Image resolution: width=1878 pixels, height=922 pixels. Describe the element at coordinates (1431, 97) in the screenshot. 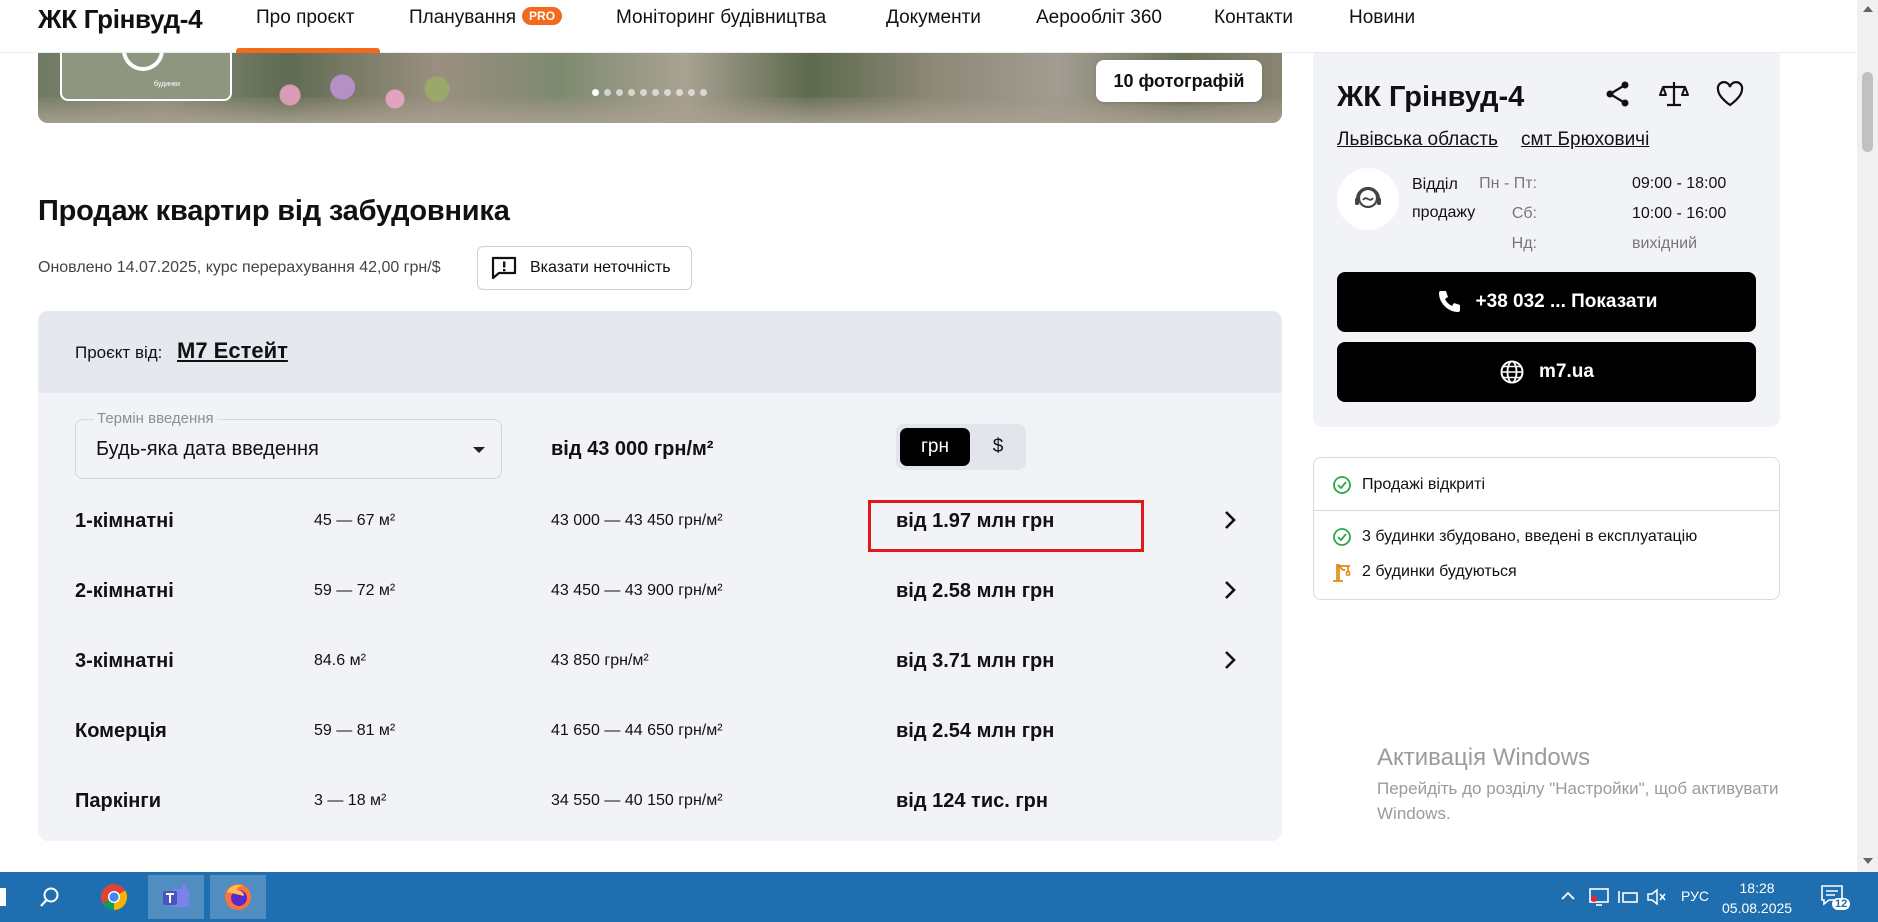

I see `project-title: ЖК Грінвуд-4` at that location.